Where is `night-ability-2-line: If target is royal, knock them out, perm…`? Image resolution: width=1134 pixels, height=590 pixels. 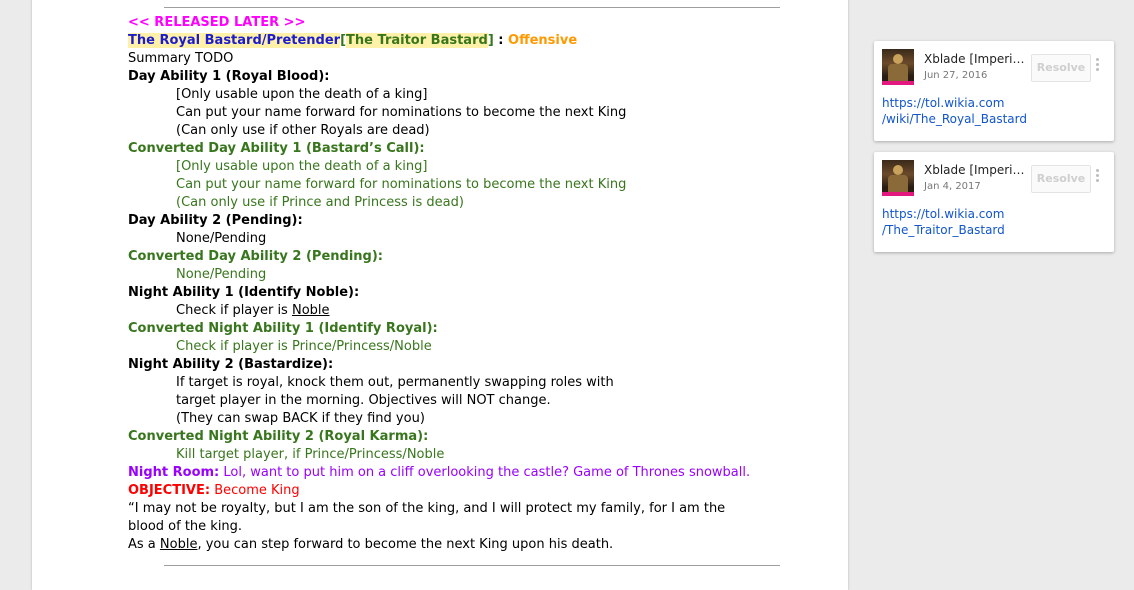 night-ability-2-line: If target is royal, knock them out, perm… is located at coordinates (395, 382).